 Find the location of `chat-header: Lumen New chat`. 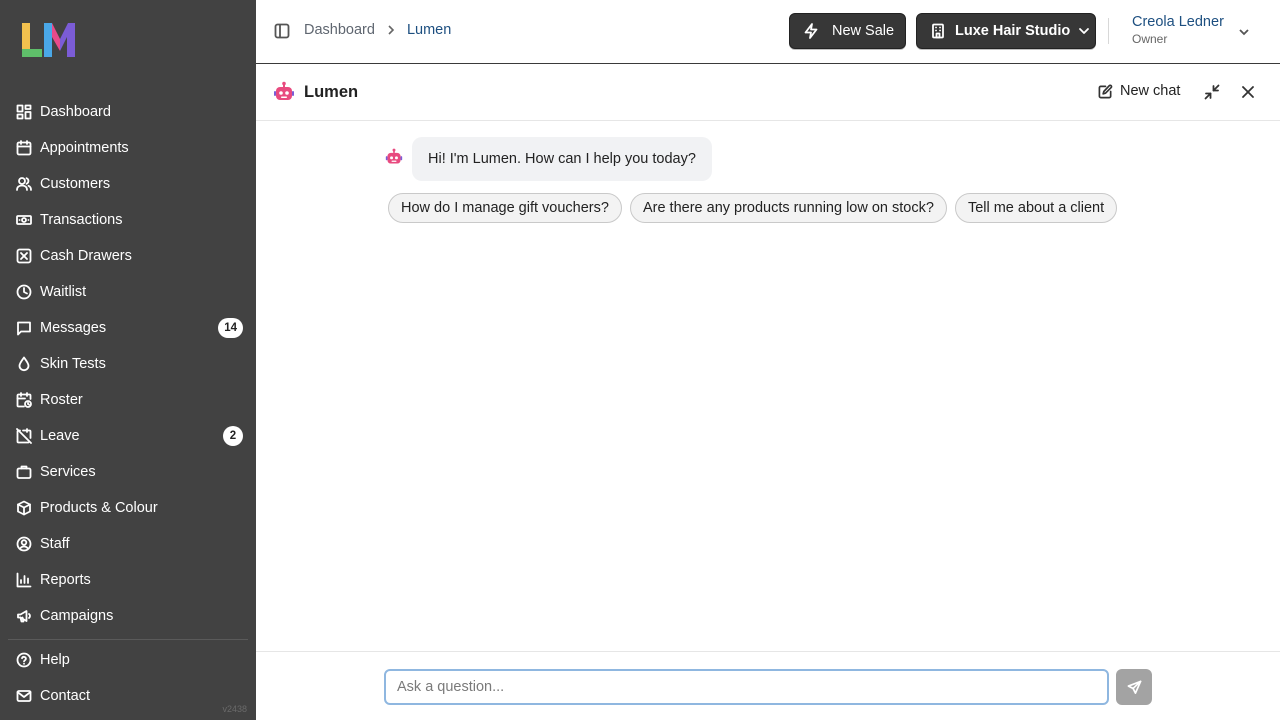

chat-header: Lumen New chat is located at coordinates (768, 92).